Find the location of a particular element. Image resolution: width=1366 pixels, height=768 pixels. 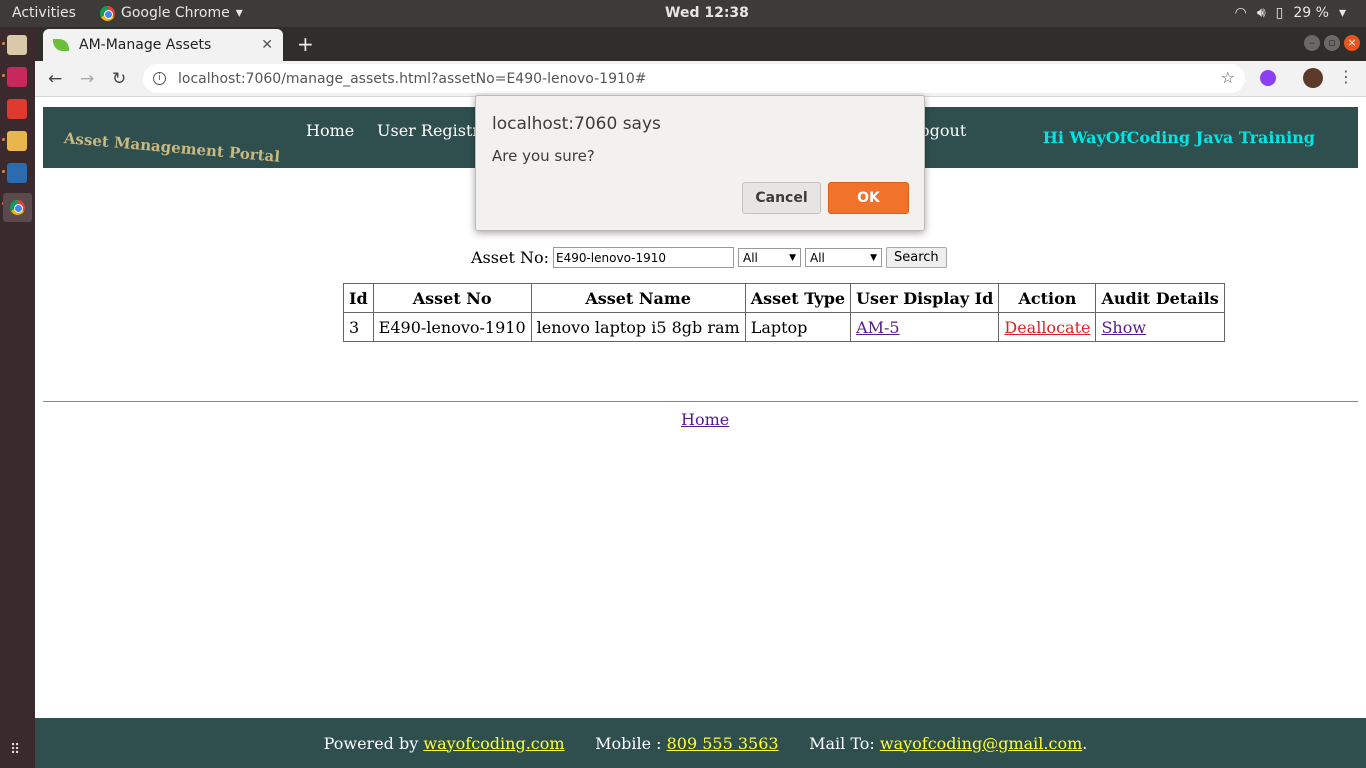

menu-icon: ⋮ is located at coordinates (1346, 76).